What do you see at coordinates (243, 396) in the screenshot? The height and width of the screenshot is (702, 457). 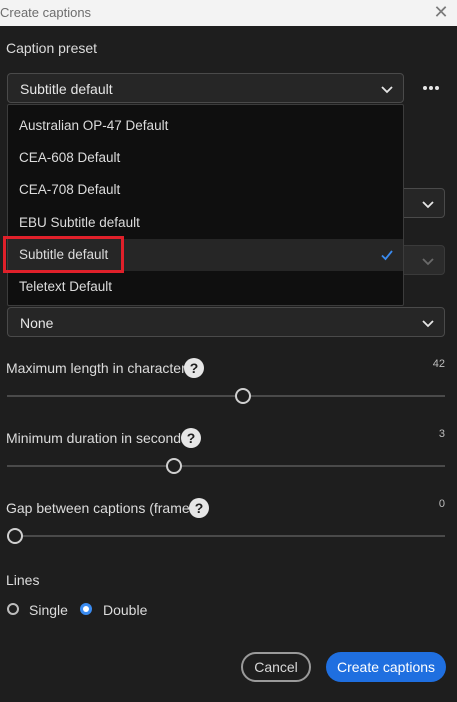 I see `max-length-slider-thumb` at bounding box center [243, 396].